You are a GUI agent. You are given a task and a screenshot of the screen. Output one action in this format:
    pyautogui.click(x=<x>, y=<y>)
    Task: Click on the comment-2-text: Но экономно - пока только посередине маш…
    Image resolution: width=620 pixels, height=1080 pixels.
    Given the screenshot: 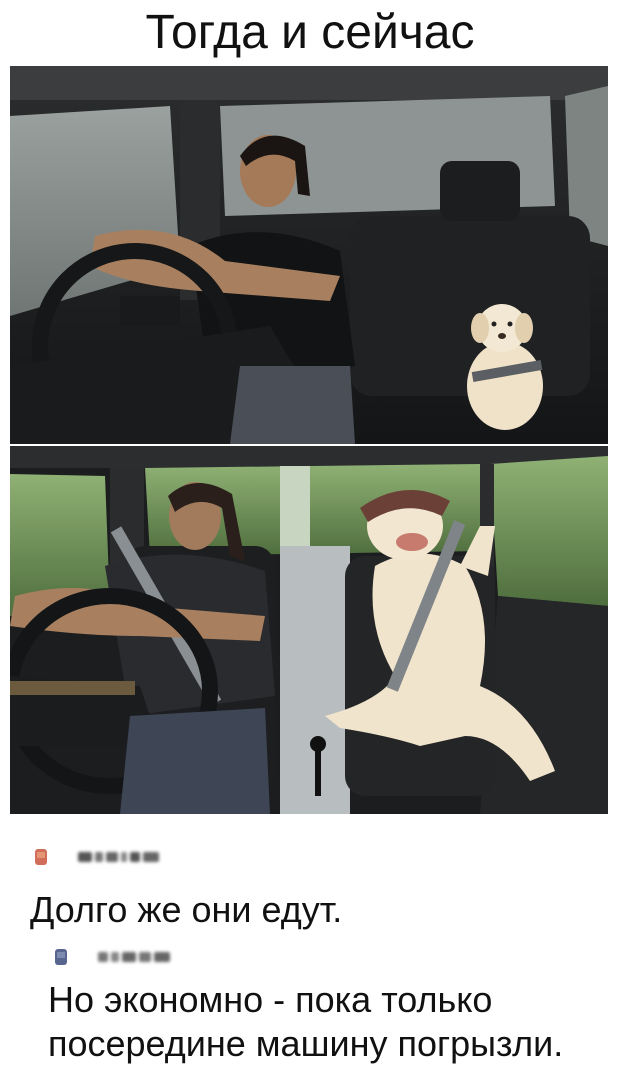 What is the action you would take?
    pyautogui.click(x=306, y=1021)
    